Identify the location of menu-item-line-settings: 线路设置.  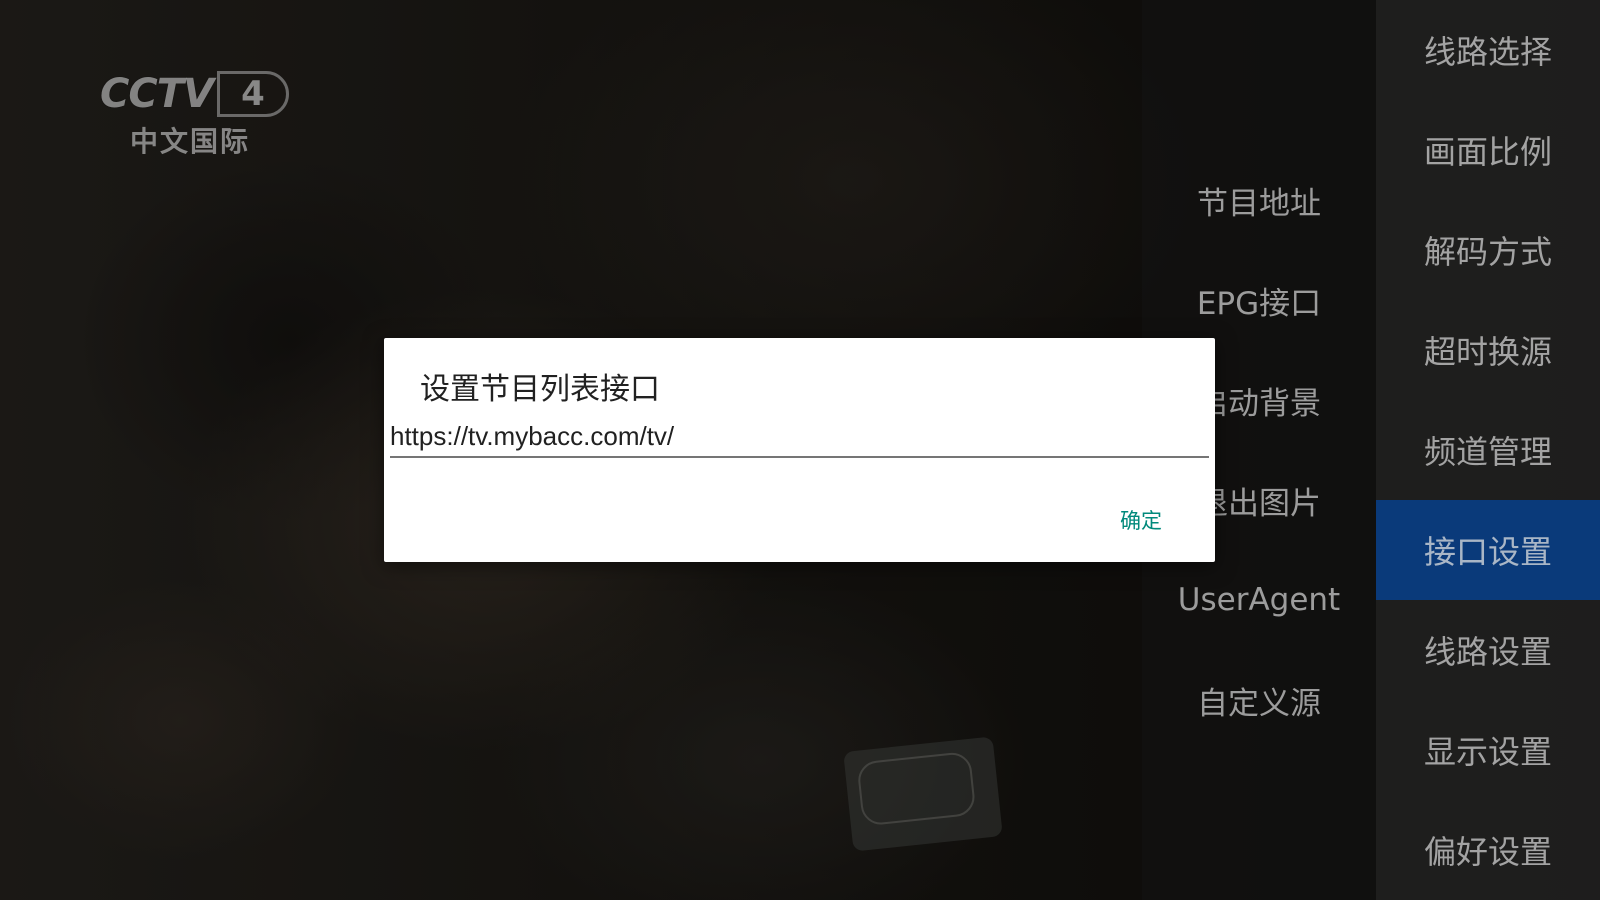
(1488, 650).